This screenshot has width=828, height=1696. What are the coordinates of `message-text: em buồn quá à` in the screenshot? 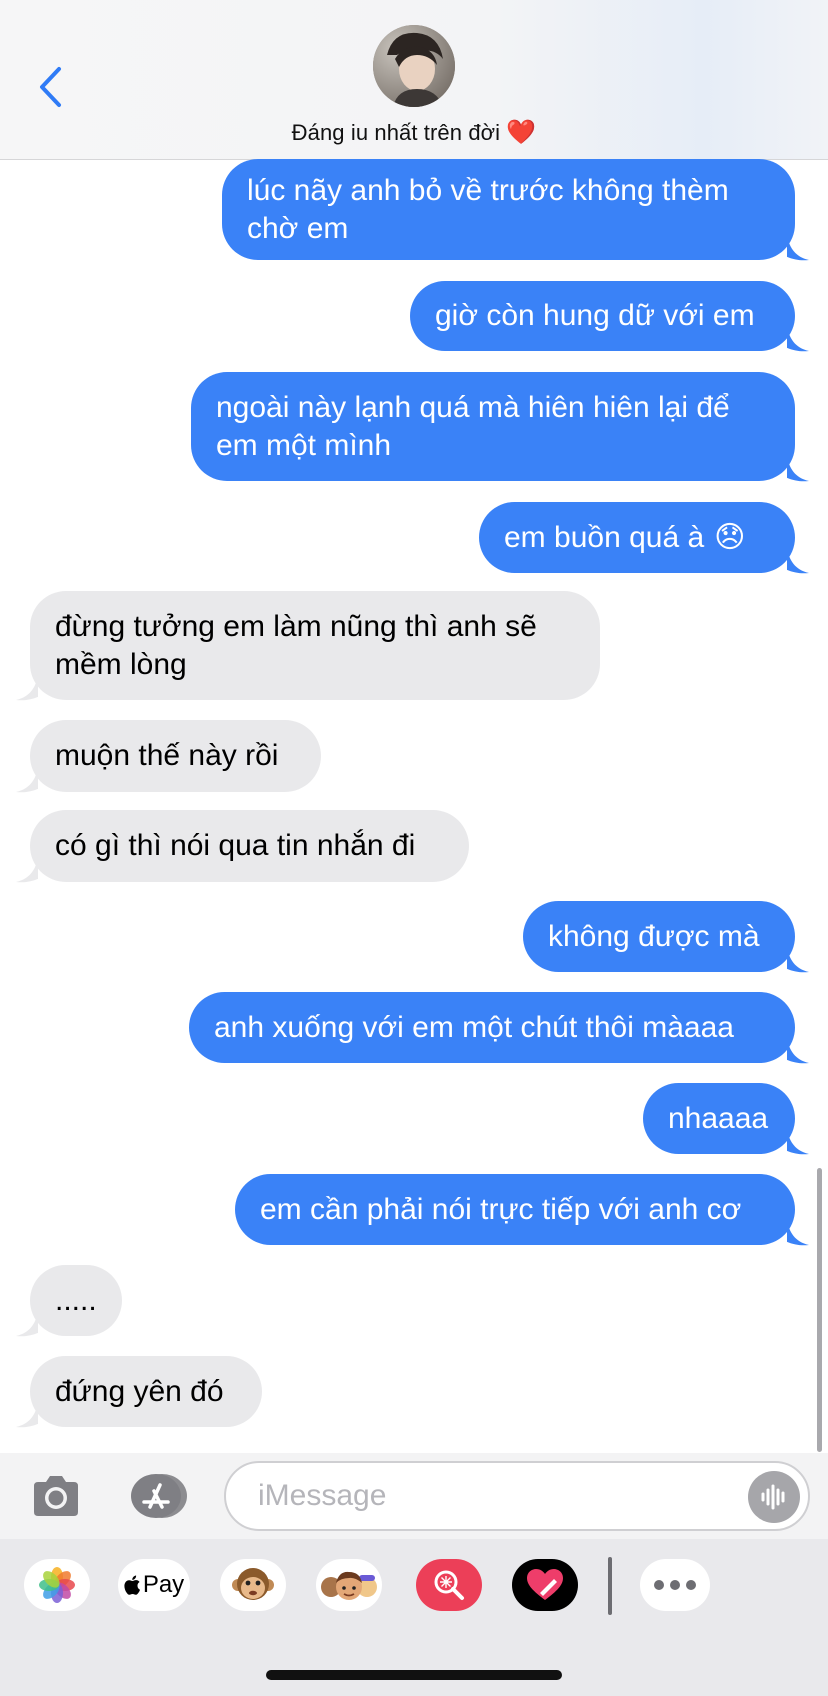 It's located at (604, 537).